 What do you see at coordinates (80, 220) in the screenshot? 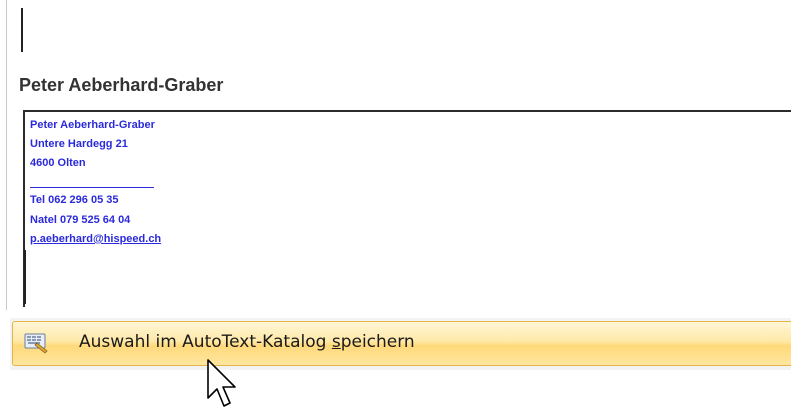
I see `signature-mobile: Natel 079 525 64 04` at bounding box center [80, 220].